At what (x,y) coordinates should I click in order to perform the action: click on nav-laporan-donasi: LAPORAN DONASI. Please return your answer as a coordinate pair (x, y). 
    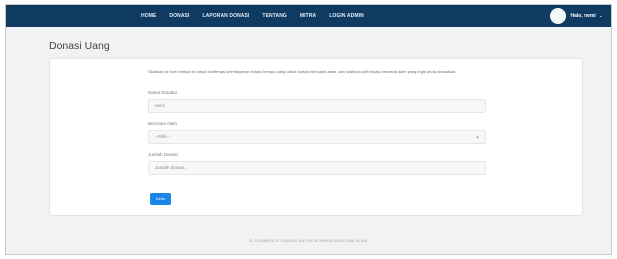
    Looking at the image, I should click on (225, 16).